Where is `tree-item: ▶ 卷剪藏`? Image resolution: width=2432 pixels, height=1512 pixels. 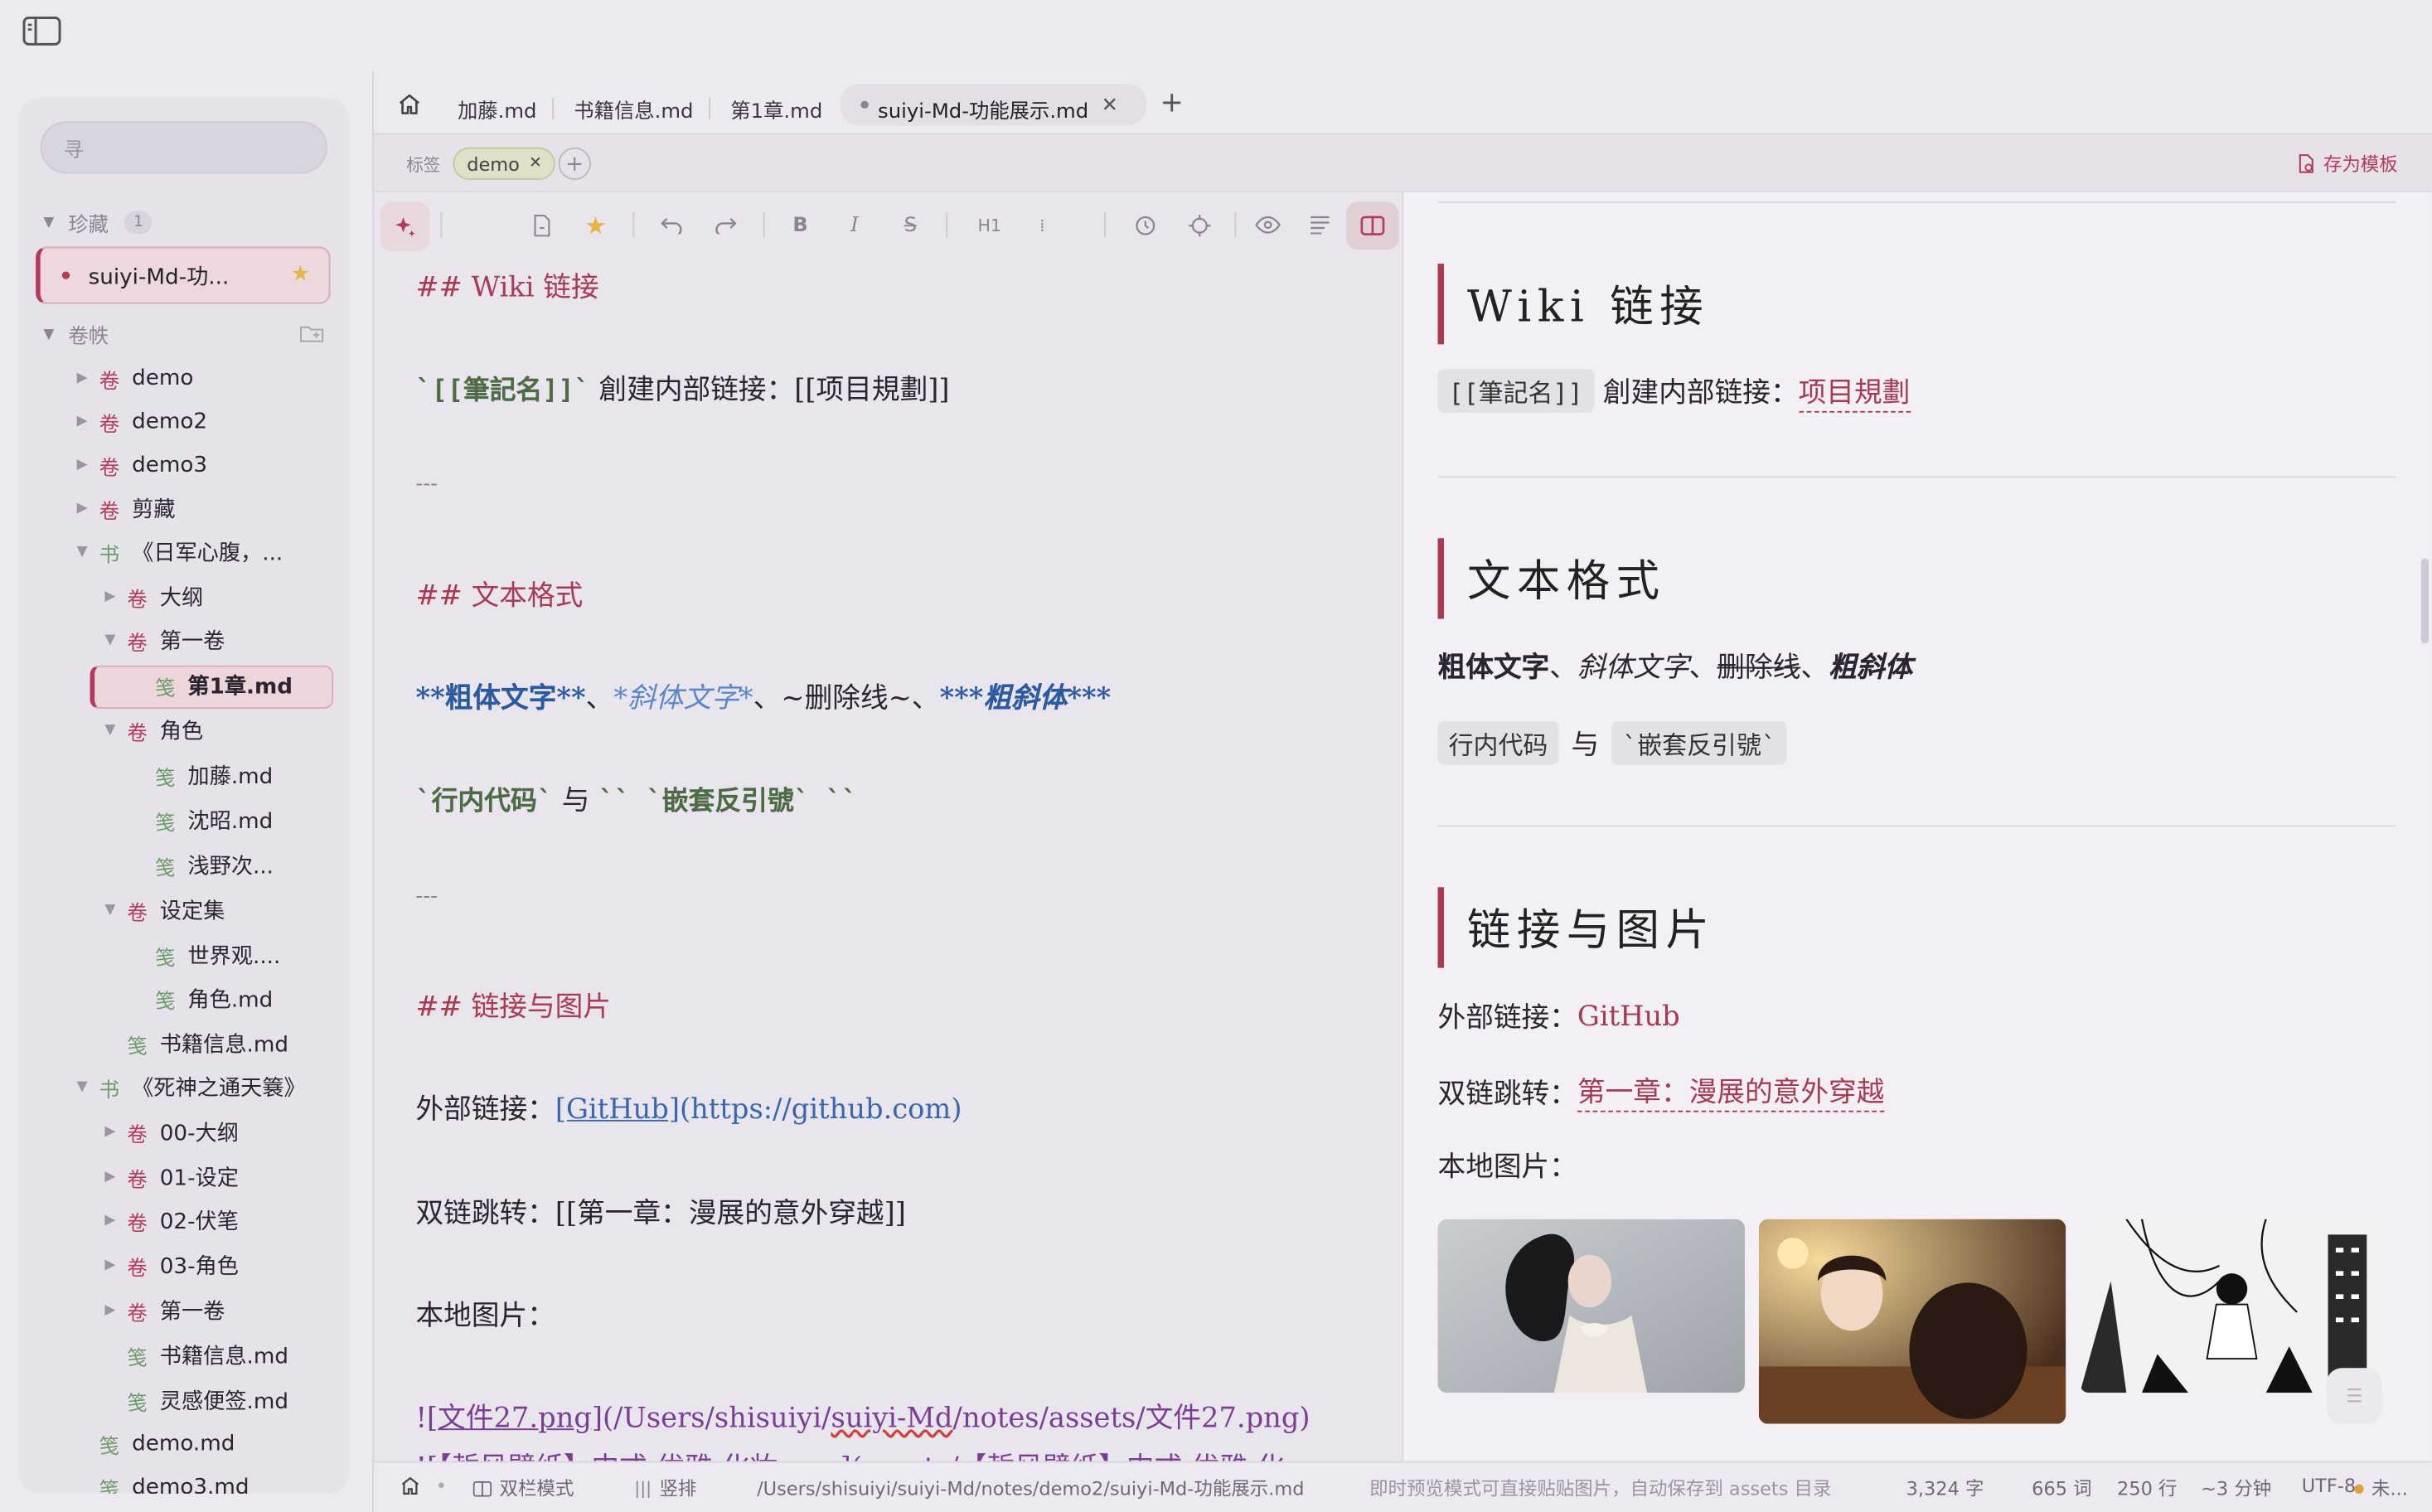 tree-item: ▶ 卷剪藏 is located at coordinates (123, 508).